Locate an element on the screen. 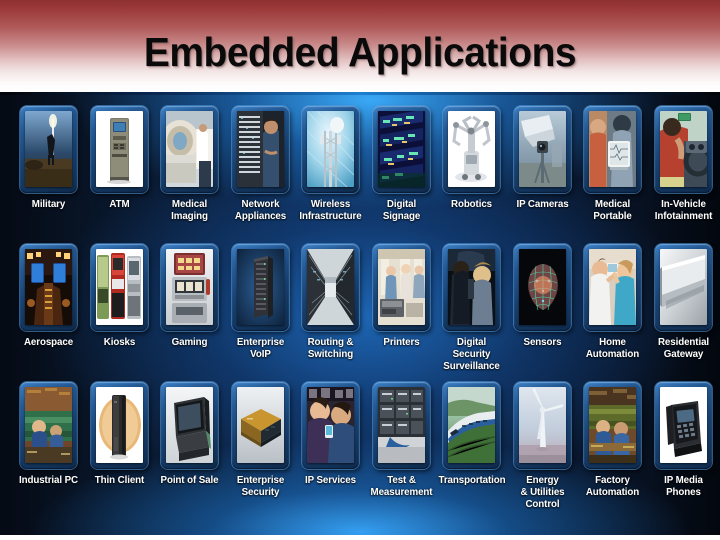 Image resolution: width=720 pixels, height=540 pixels. application-tile: Energy & Utilities Control is located at coordinates (542, 451).